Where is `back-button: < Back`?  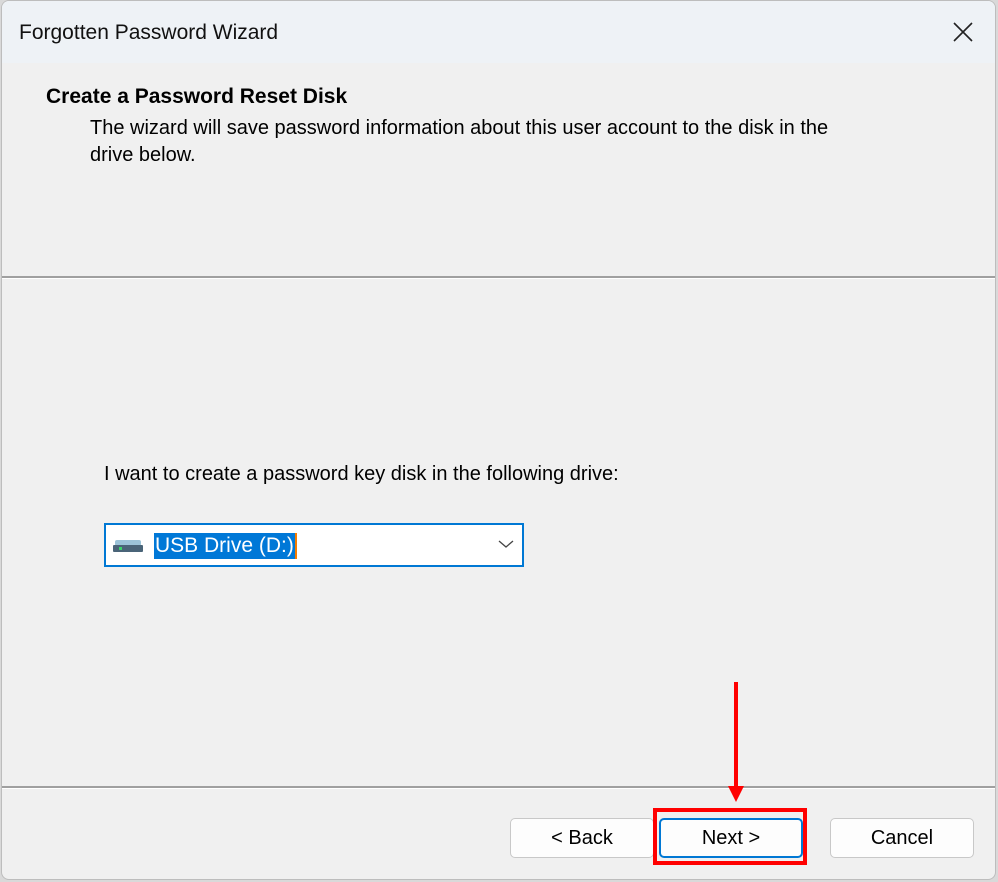 back-button: < Back is located at coordinates (582, 838).